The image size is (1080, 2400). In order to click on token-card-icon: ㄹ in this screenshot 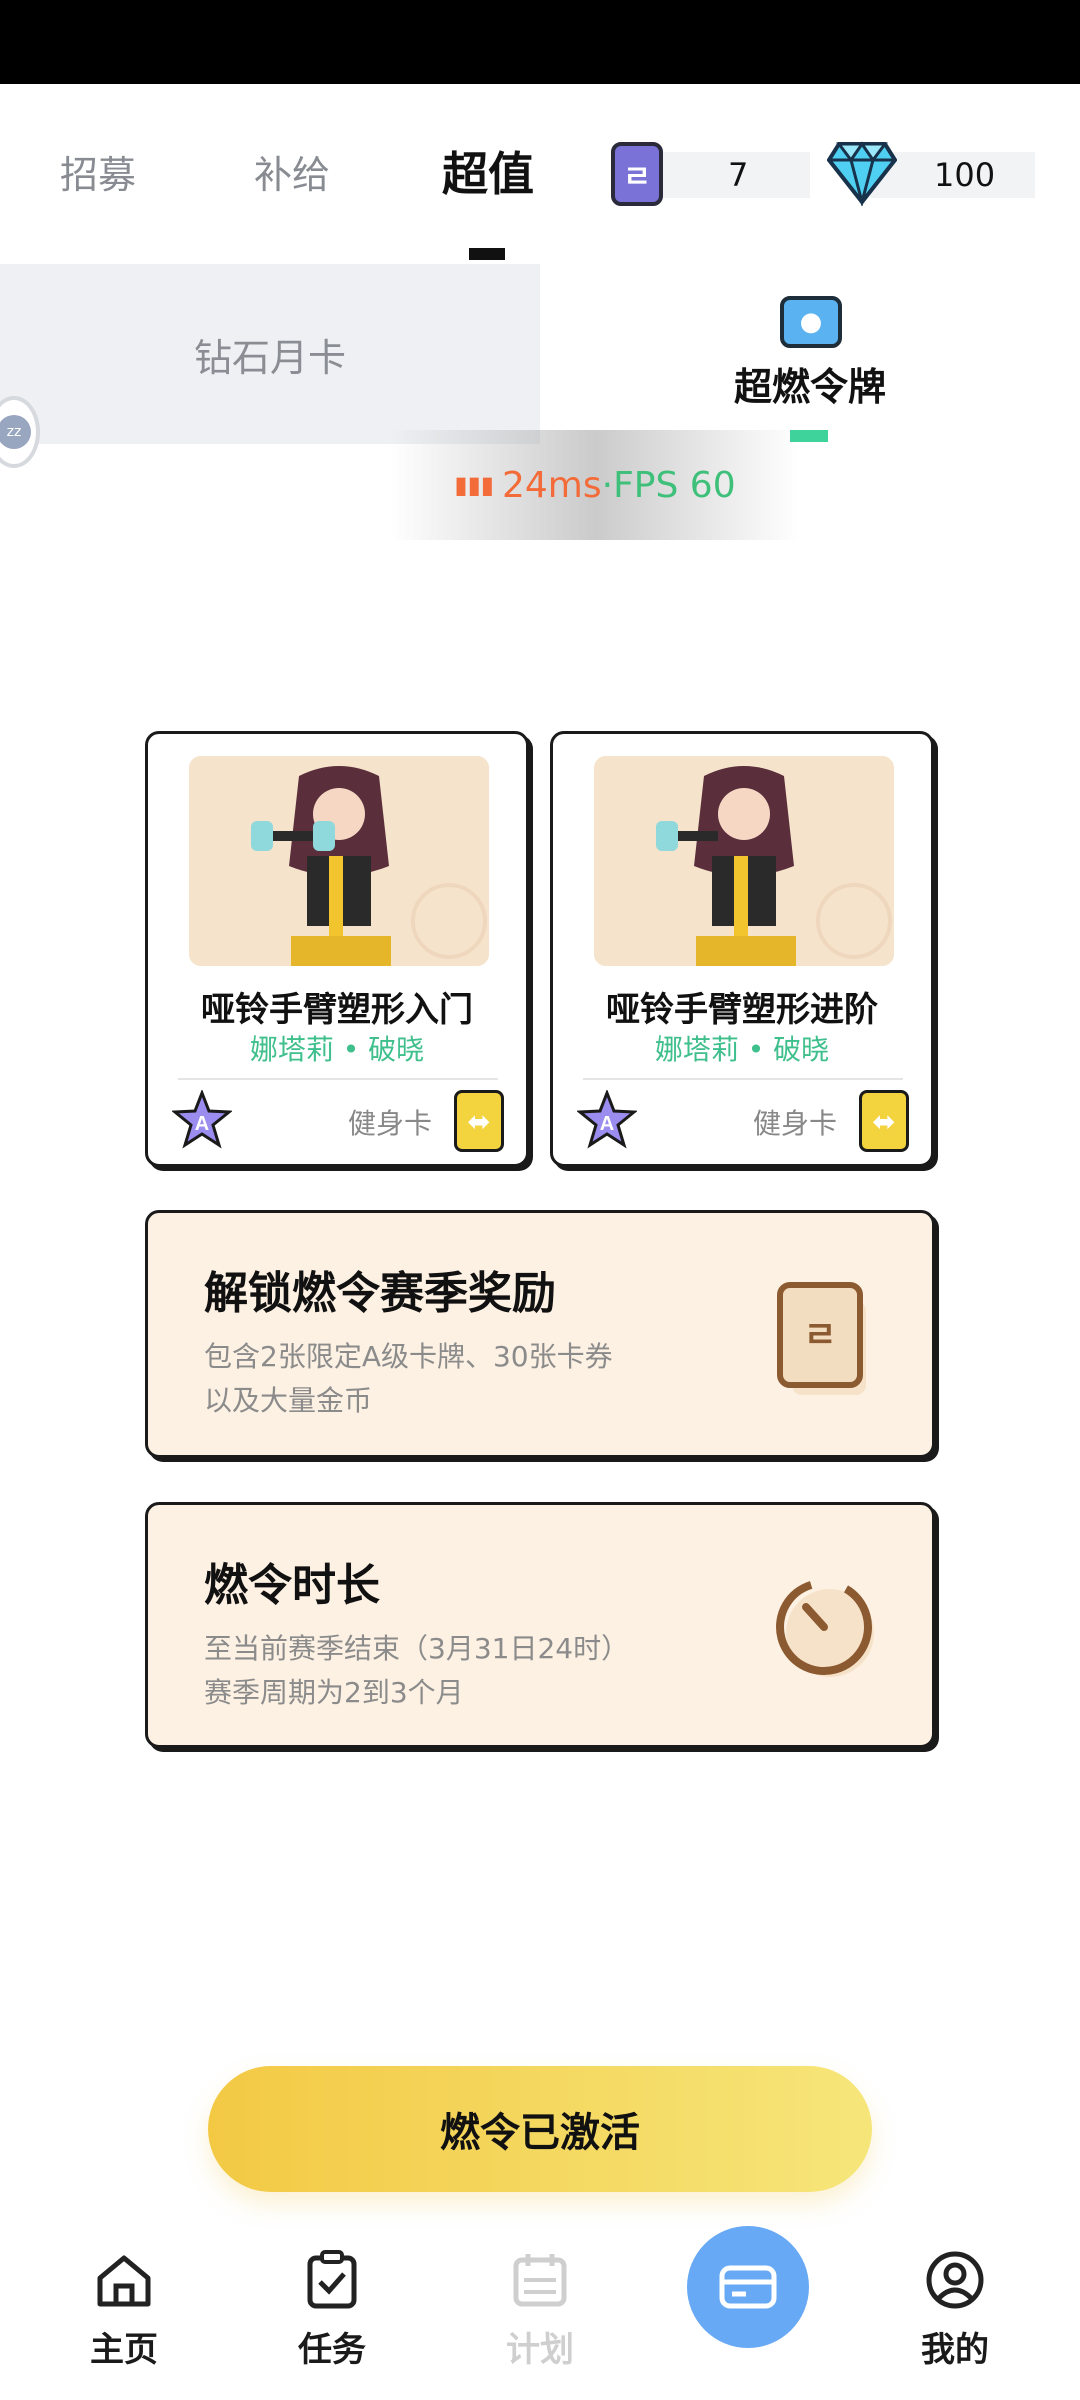, I will do `click(821, 1338)`.